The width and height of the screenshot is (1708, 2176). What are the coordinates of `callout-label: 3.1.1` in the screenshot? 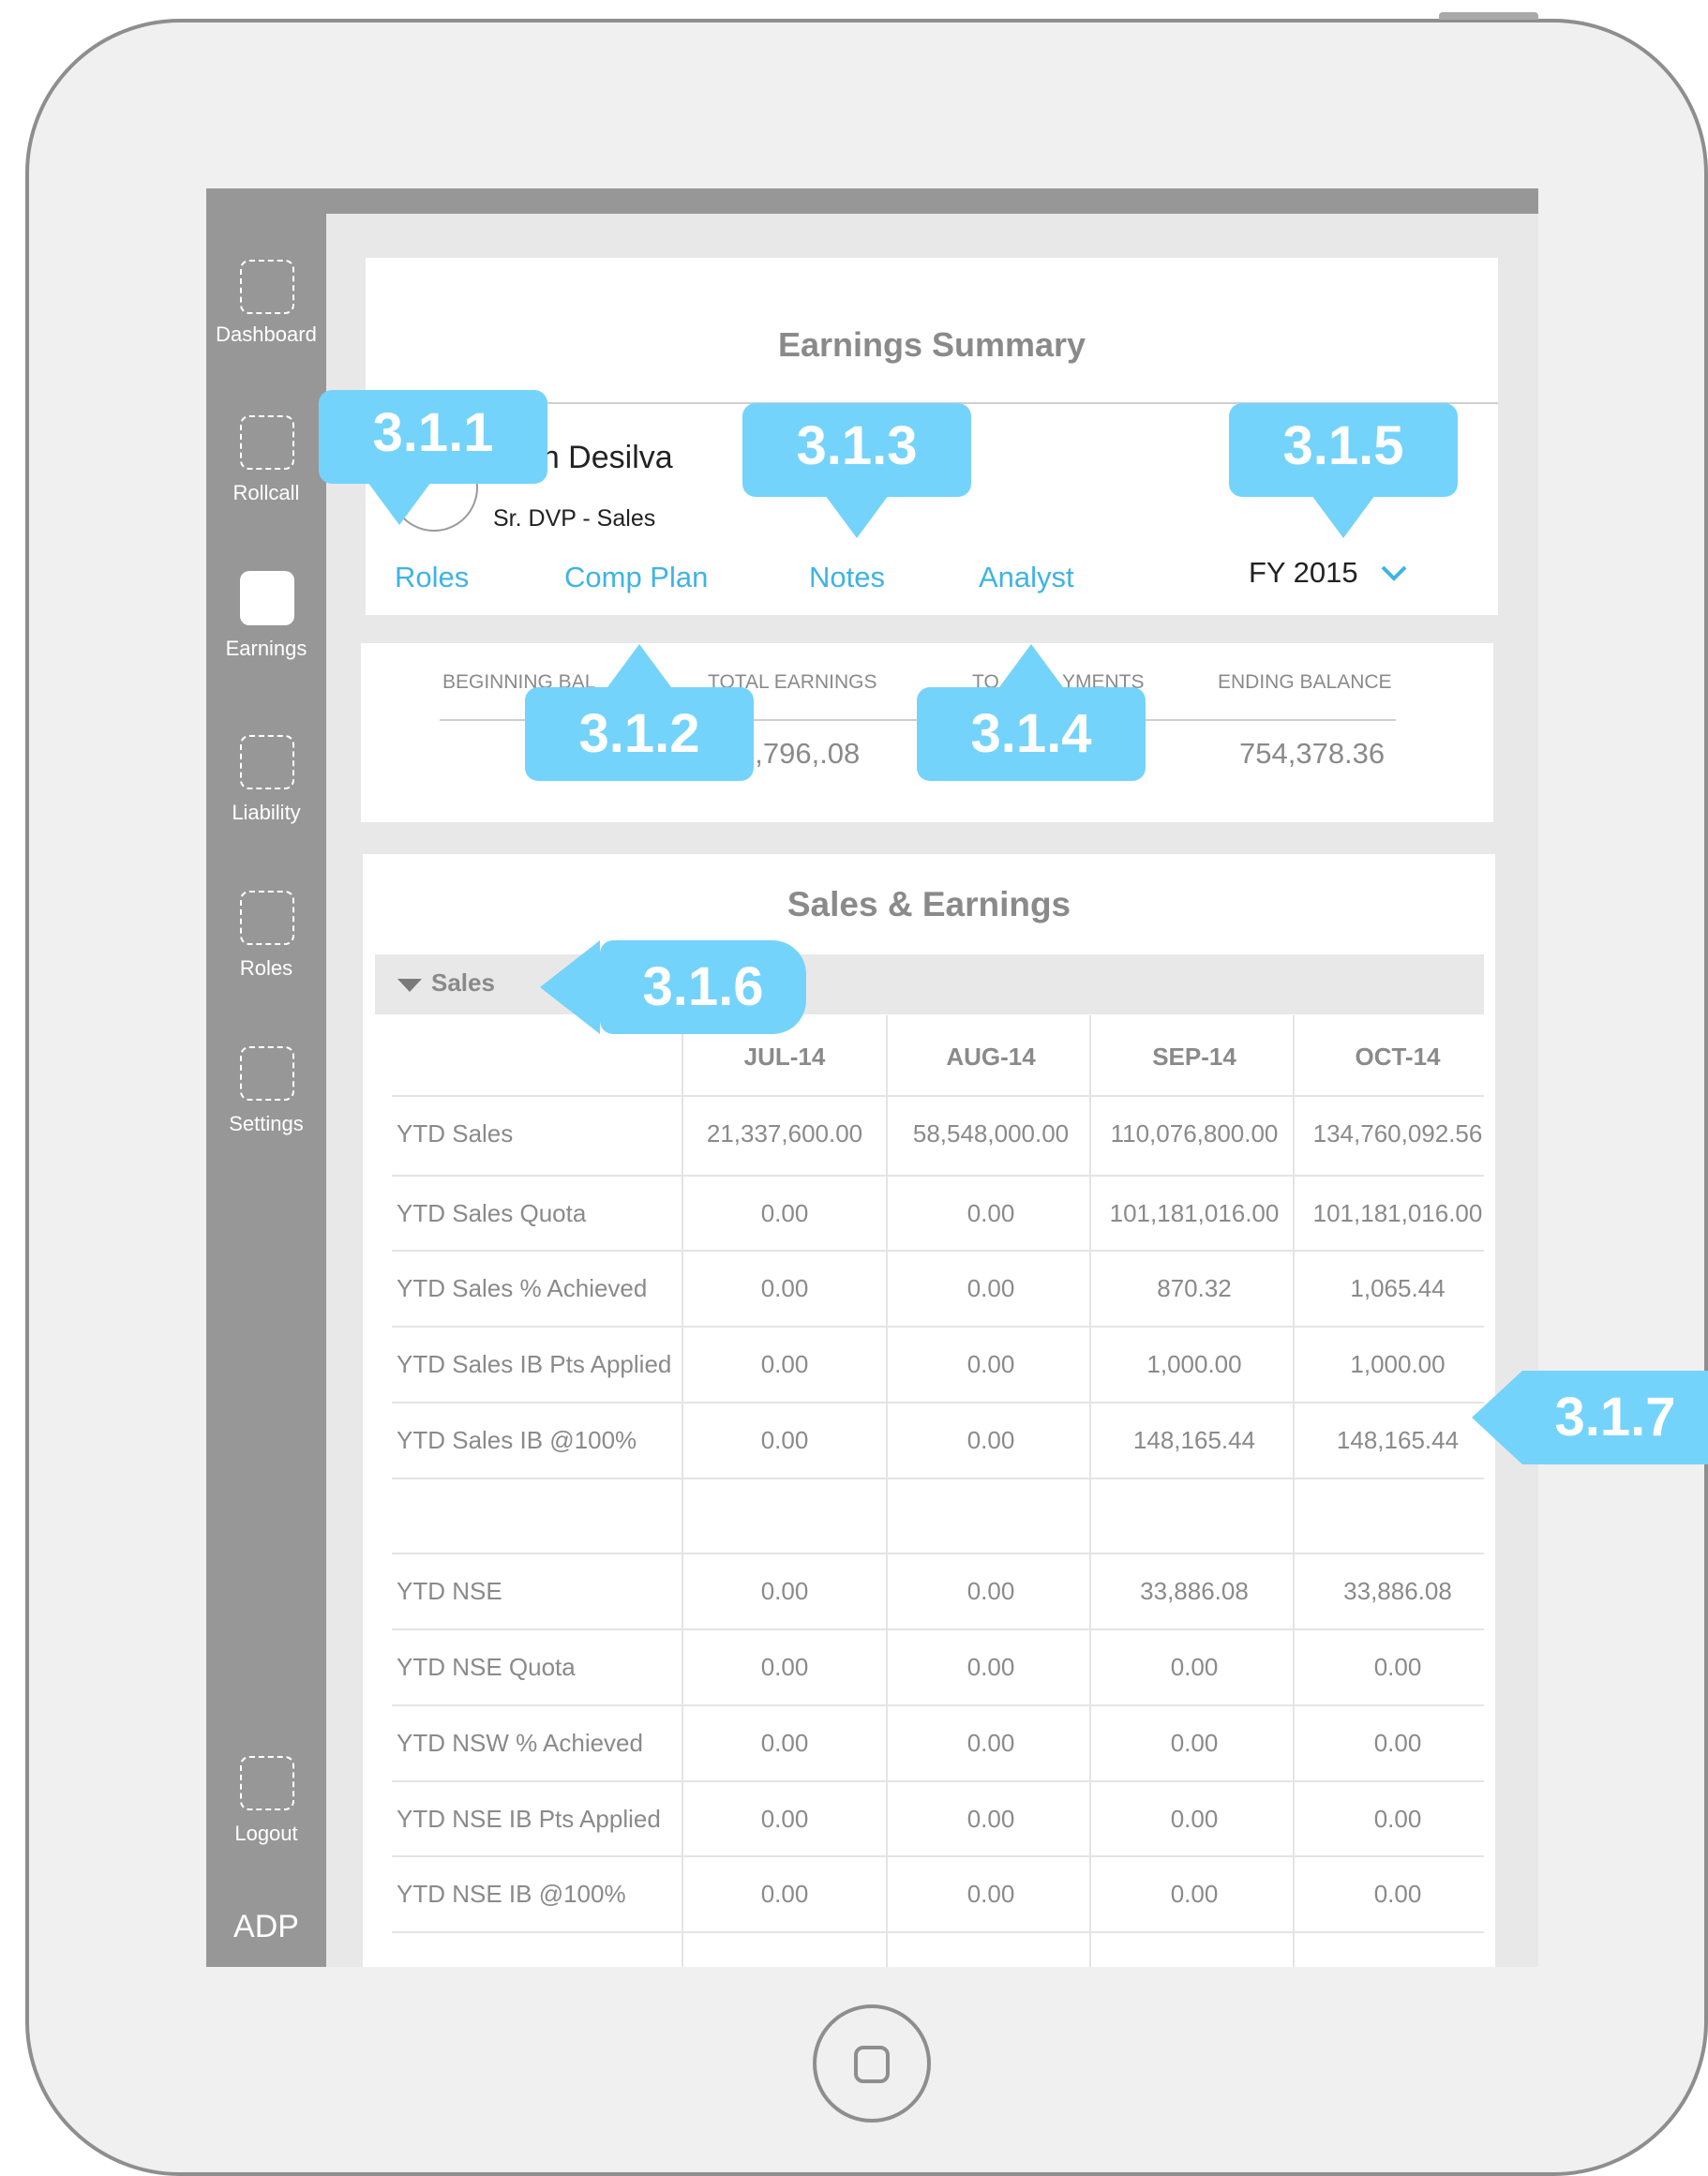 It's located at (433, 432).